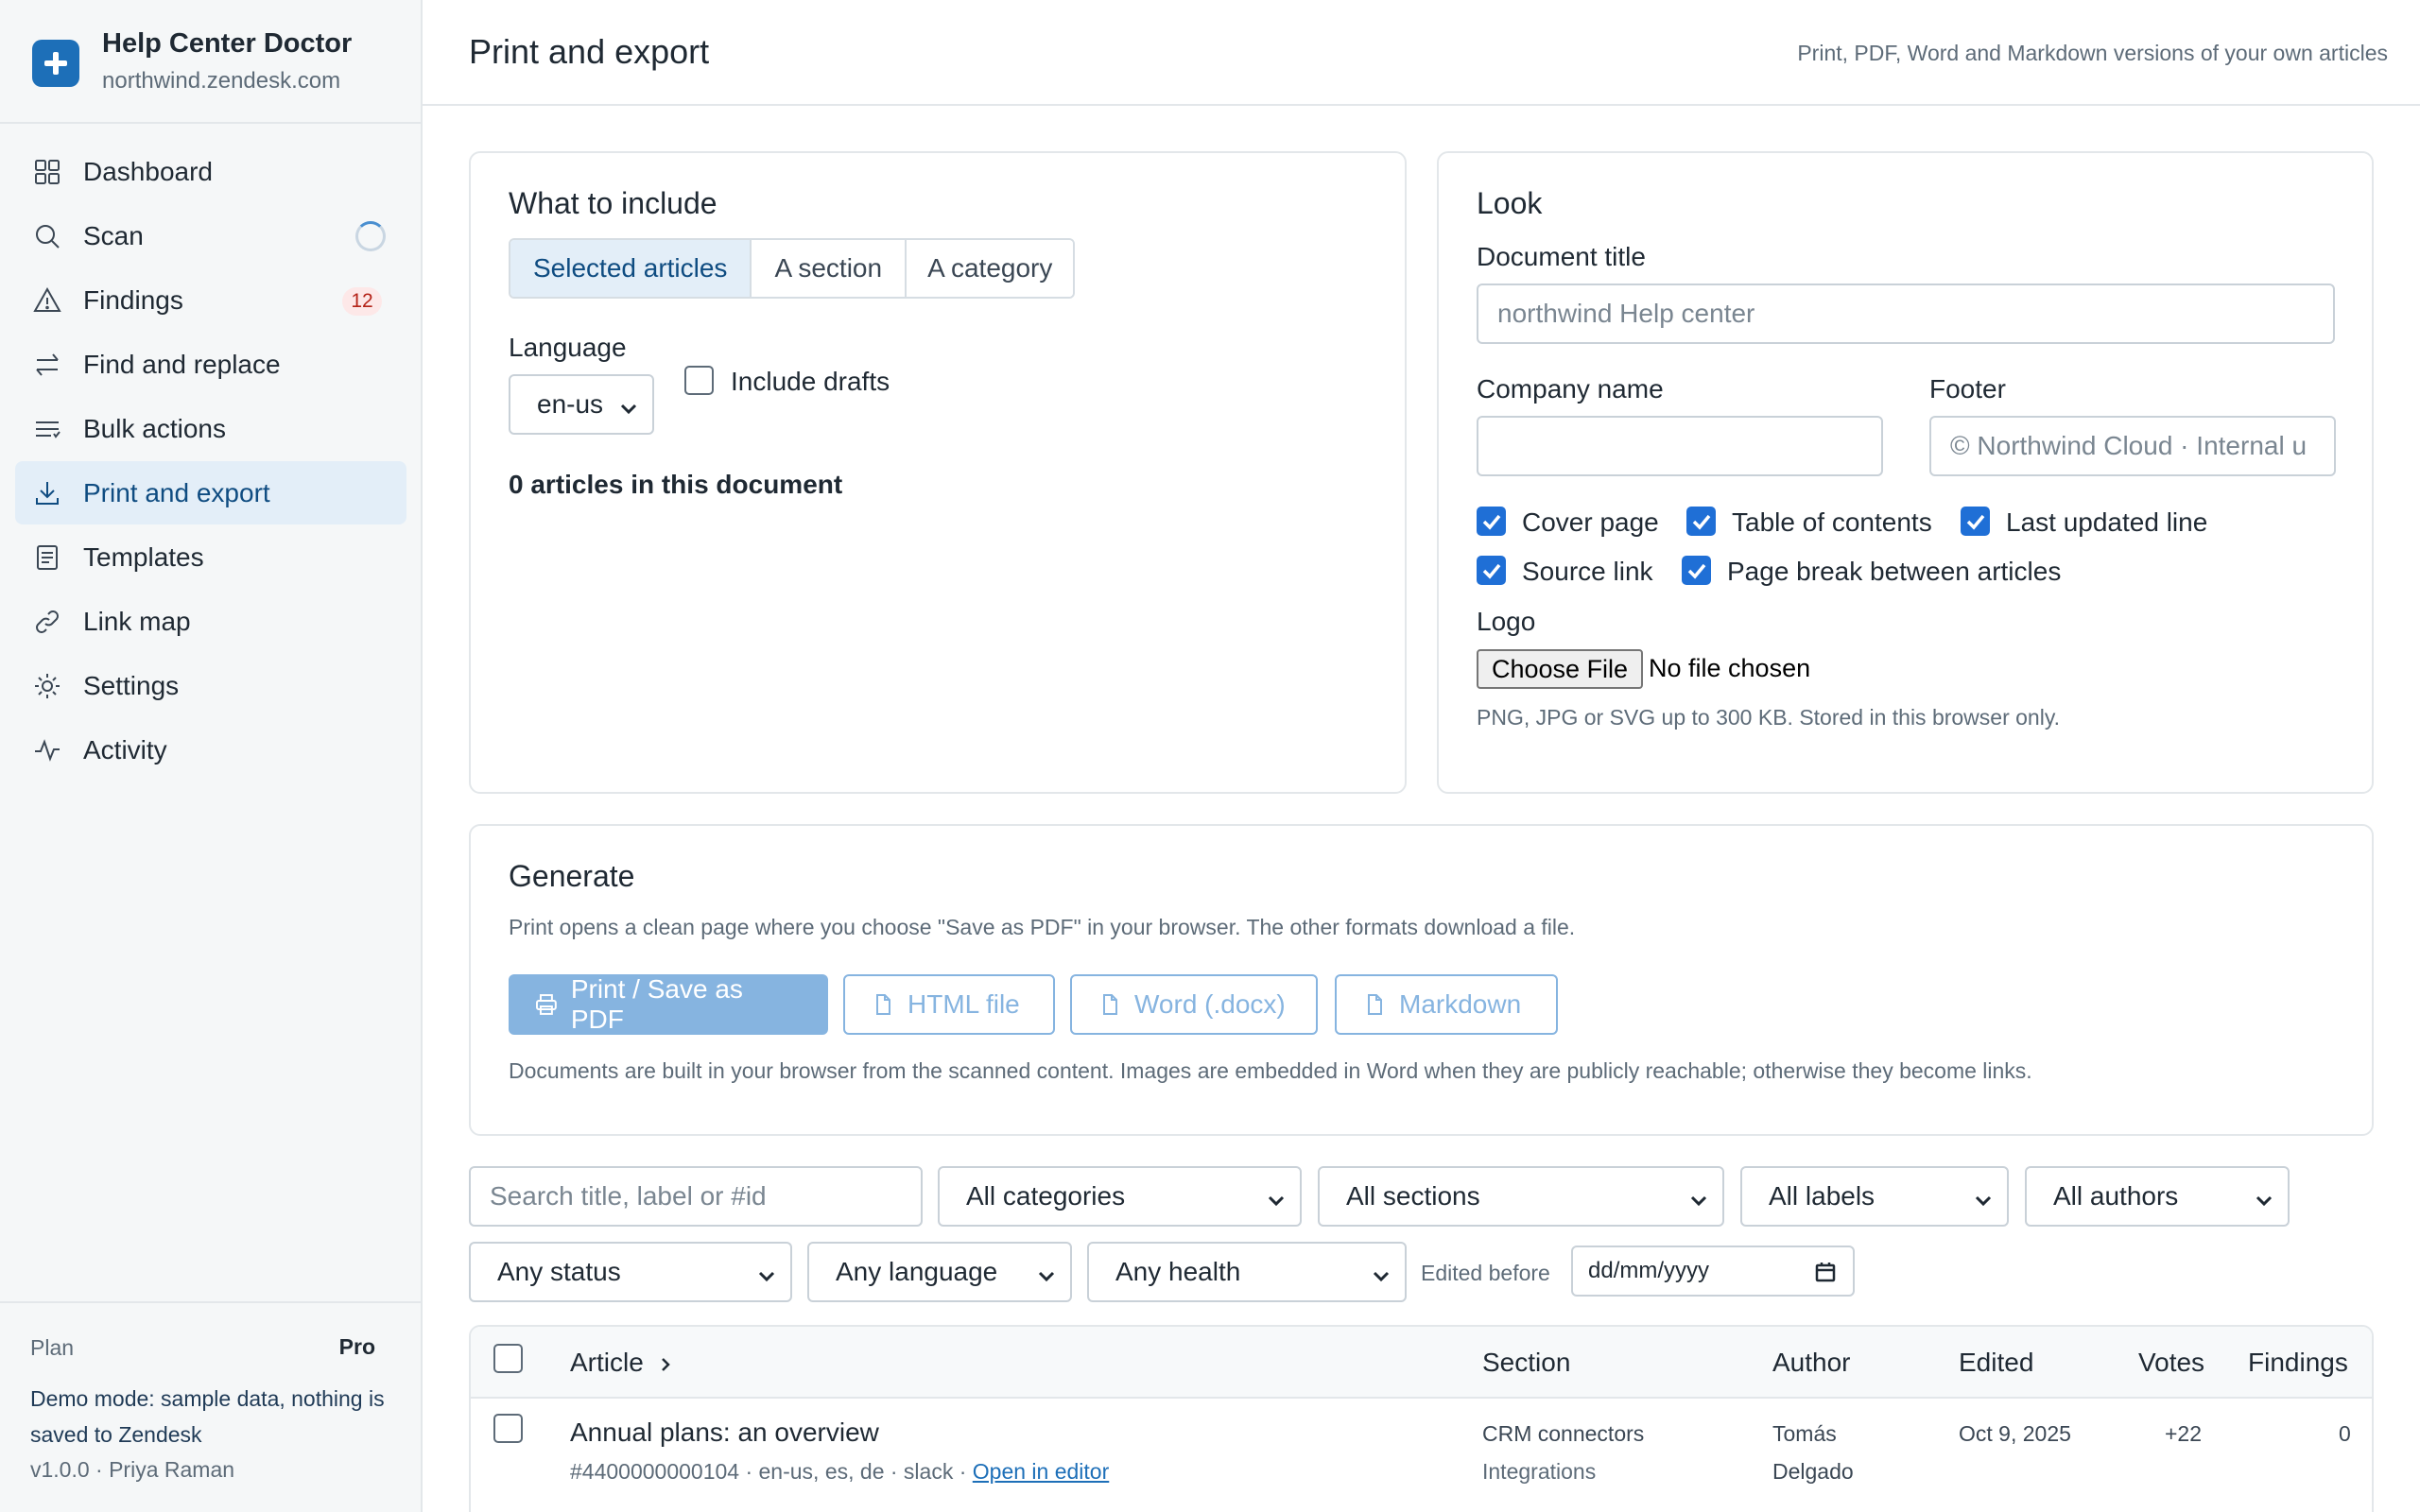 This screenshot has width=2420, height=1512. I want to click on column-header-author: Author, so click(1811, 1363).